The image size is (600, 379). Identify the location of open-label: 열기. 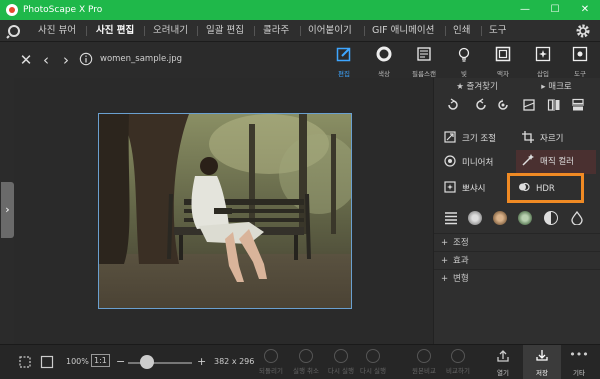
(503, 373).